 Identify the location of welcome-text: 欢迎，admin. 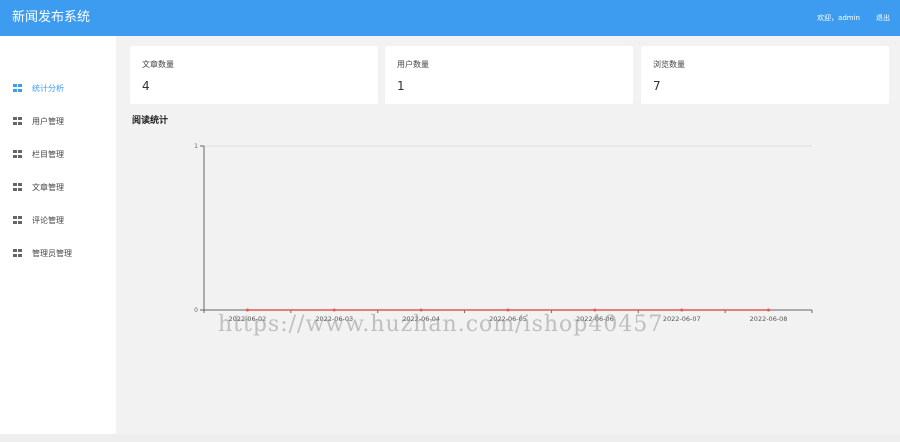
(838, 18).